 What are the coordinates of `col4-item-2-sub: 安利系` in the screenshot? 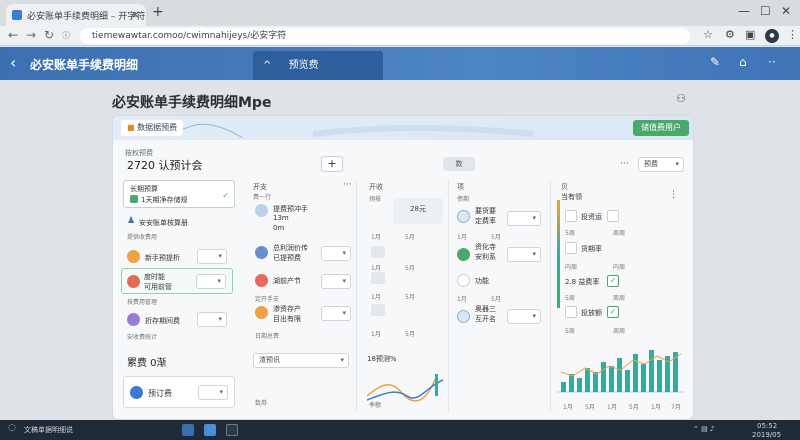 It's located at (485, 257).